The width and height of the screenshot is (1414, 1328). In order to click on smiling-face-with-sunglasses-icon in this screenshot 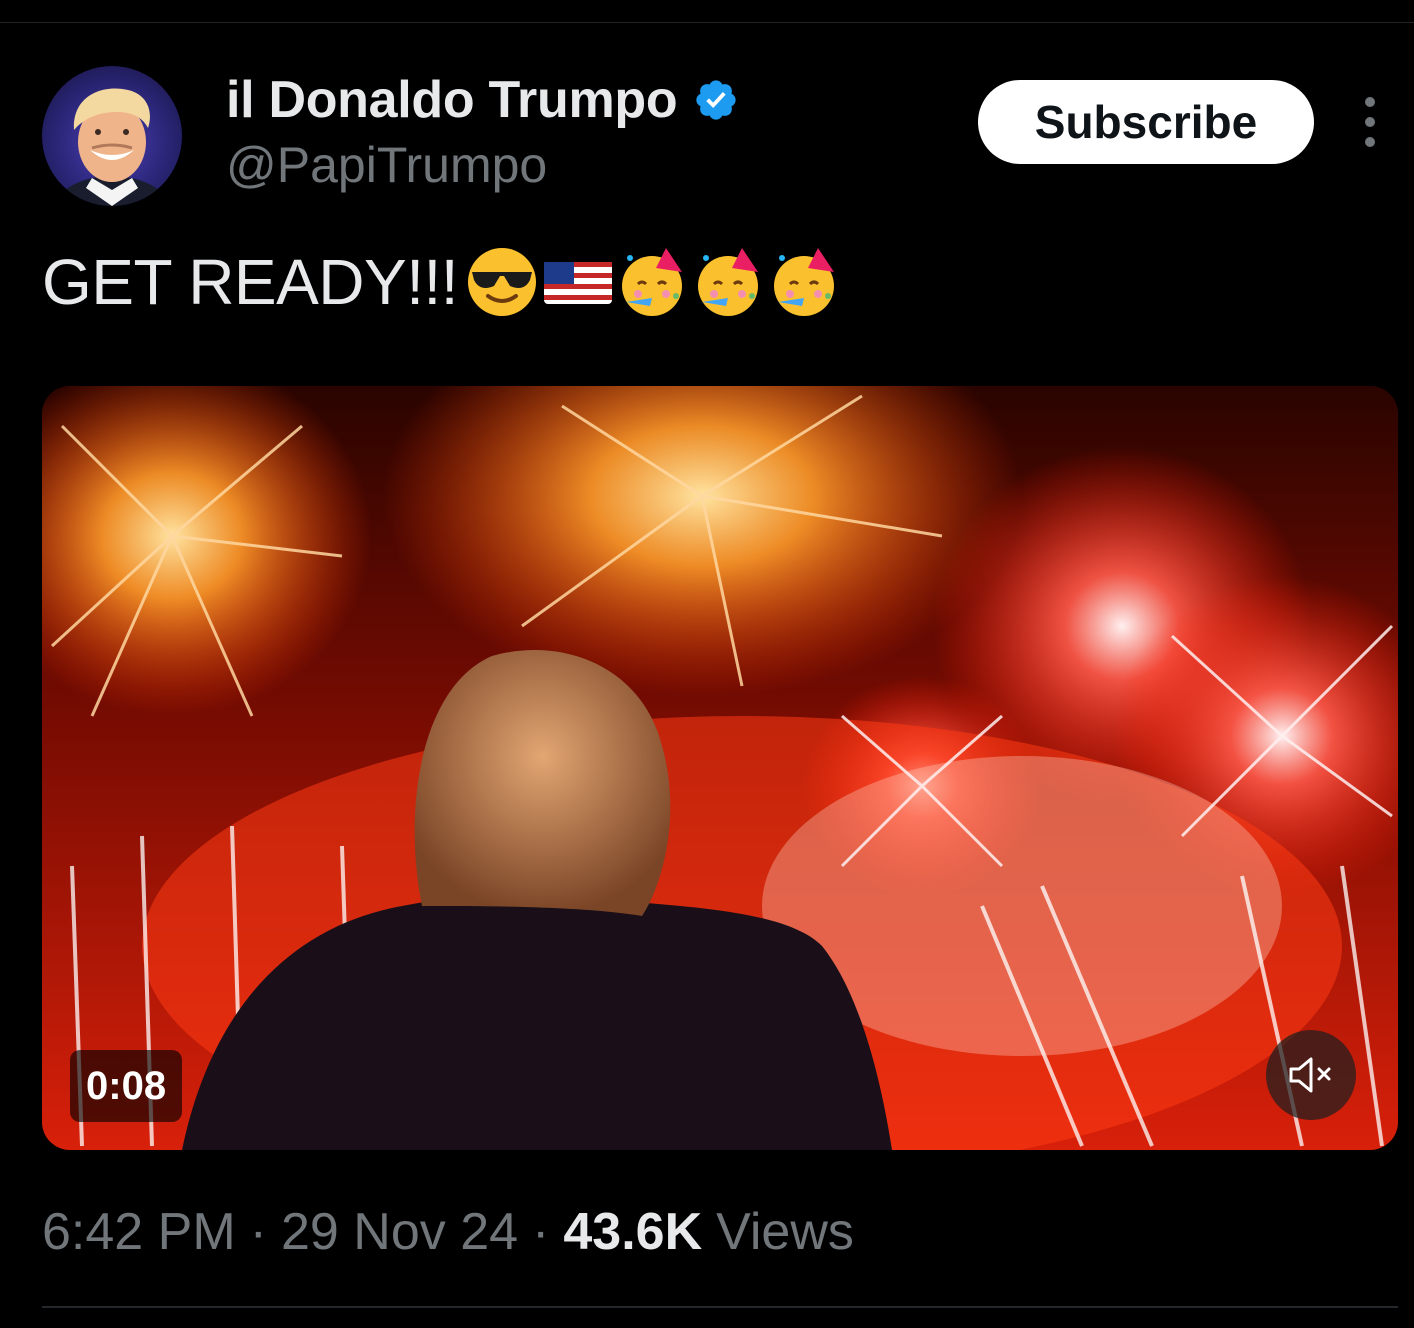, I will do `click(502, 282)`.